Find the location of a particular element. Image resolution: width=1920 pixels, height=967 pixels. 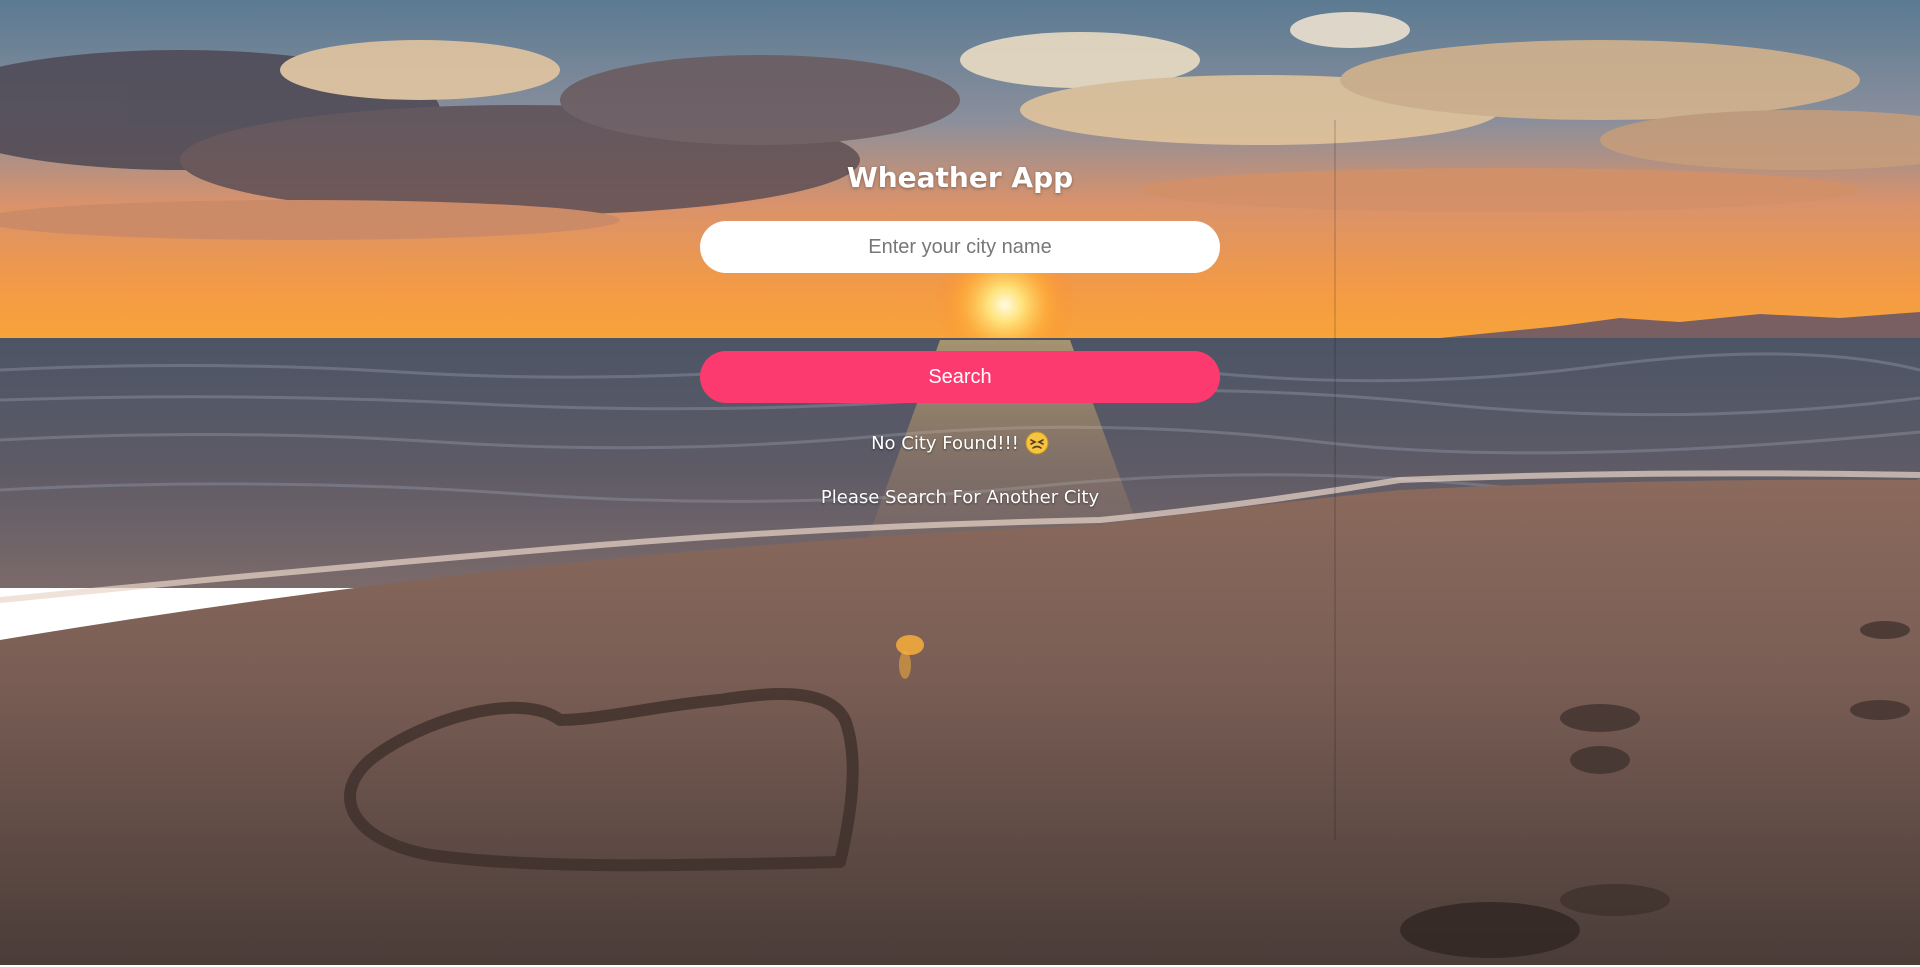

search-hint: Please Search For Another City is located at coordinates (960, 497).